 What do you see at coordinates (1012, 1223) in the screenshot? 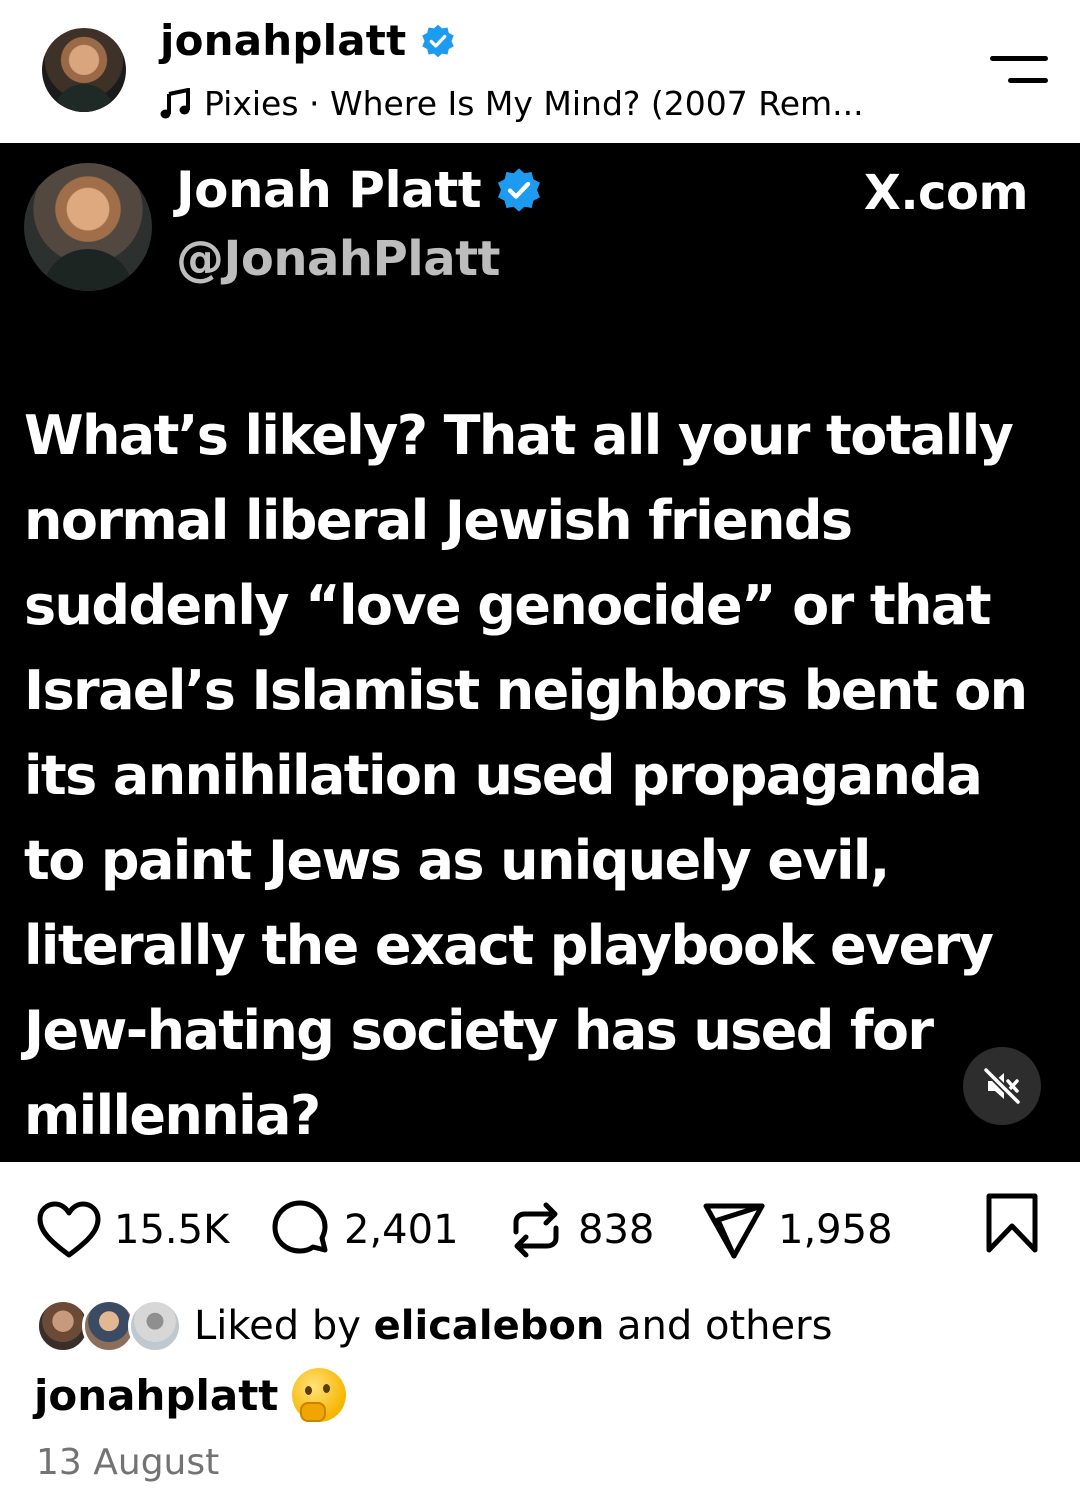
I see `bookmark-icon` at bounding box center [1012, 1223].